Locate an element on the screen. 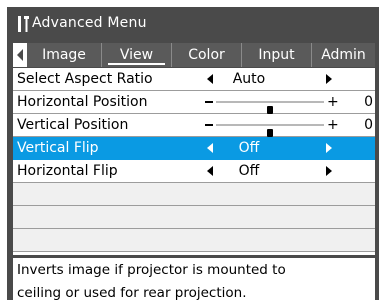 This screenshot has height=307, width=382. tab-scroll-left-button is located at coordinates (20, 55).